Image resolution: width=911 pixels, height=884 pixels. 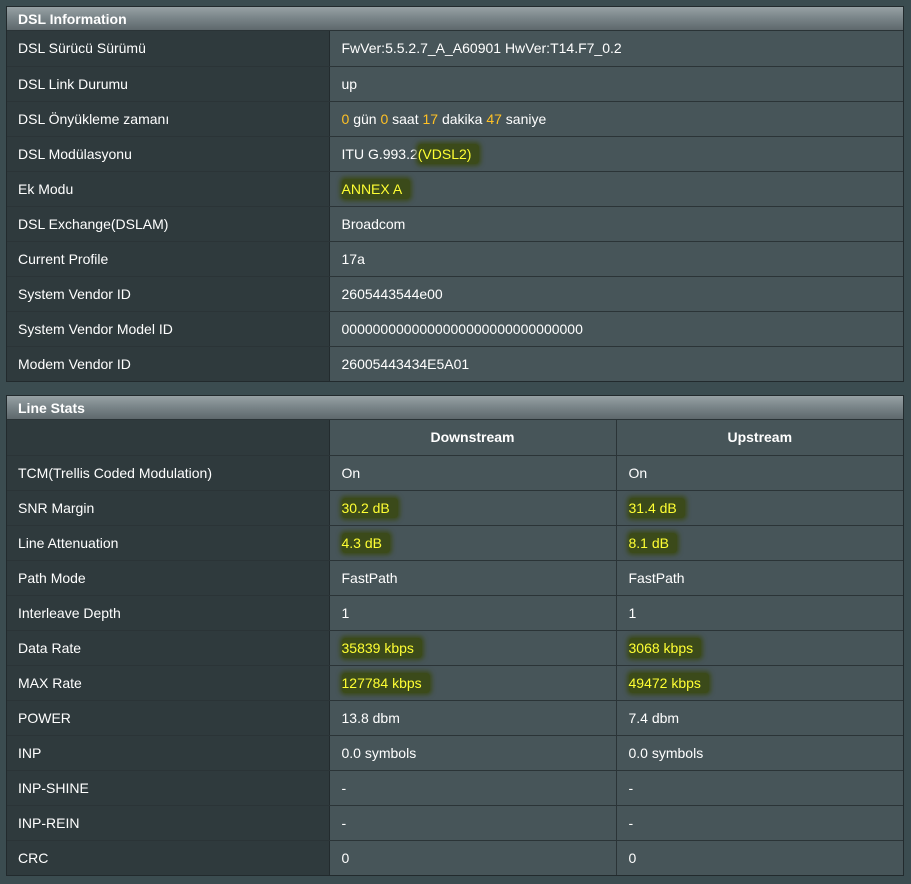 What do you see at coordinates (376, 188) in the screenshot?
I see `annex-mode-highlight: ANNEX A` at bounding box center [376, 188].